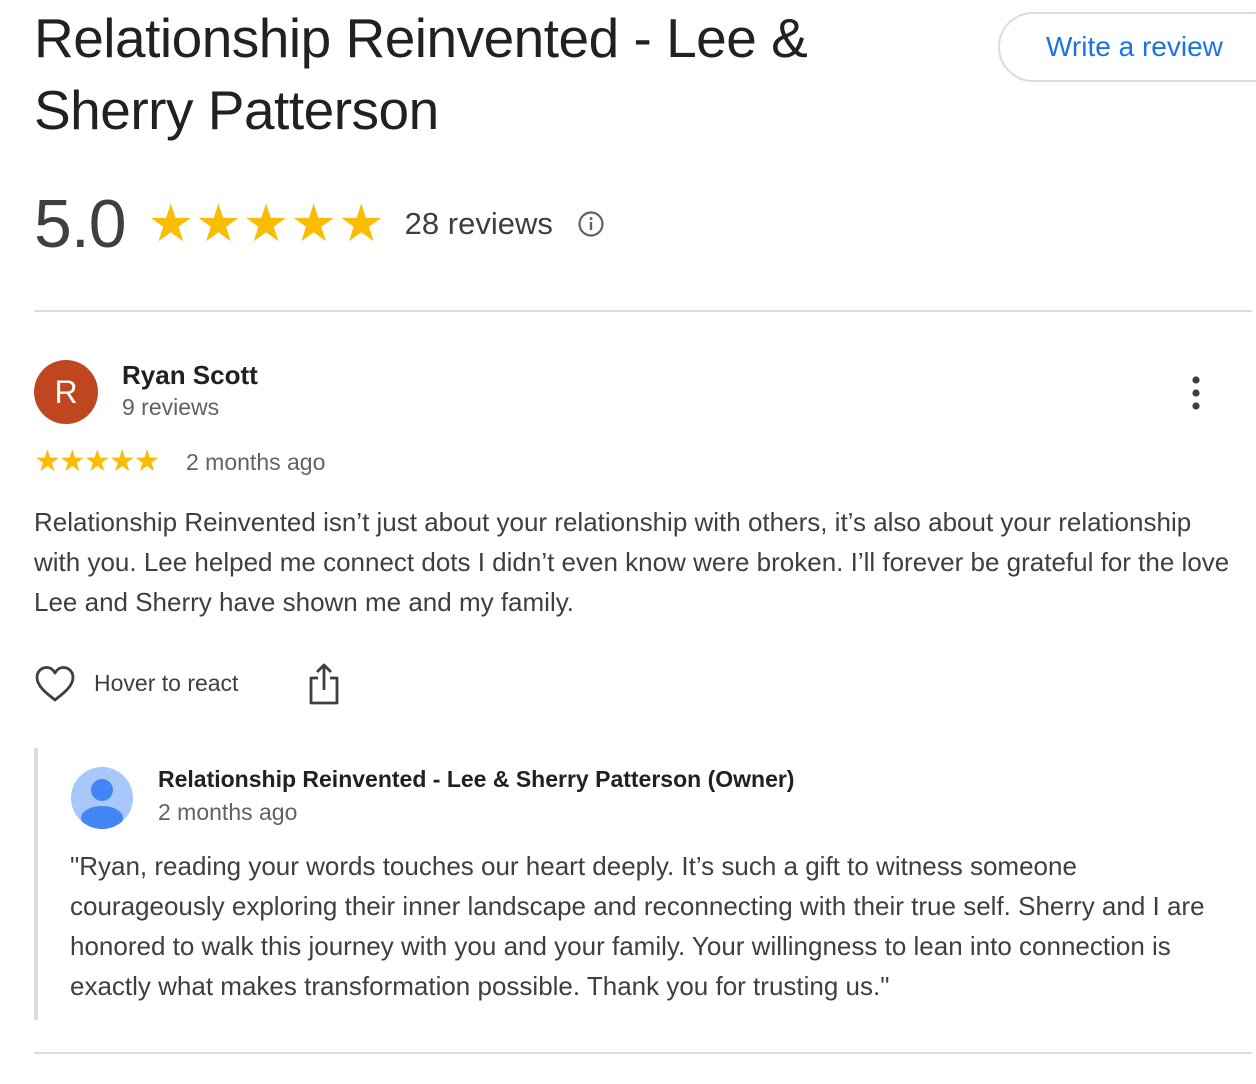  I want to click on reviewer-review-count: 9 reviews, so click(171, 407).